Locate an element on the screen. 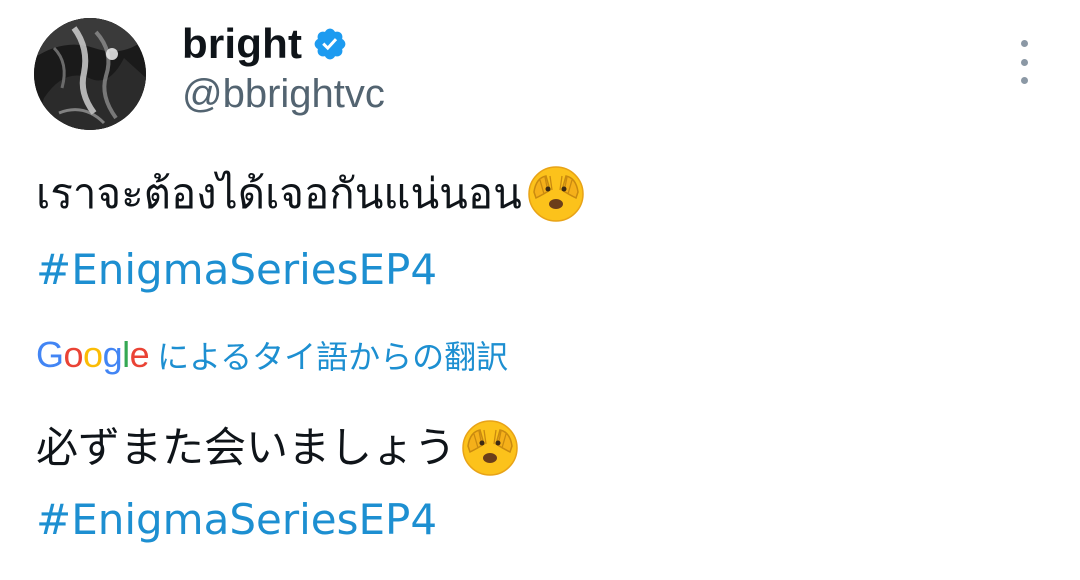  translated-hashtag-line: #EnigmaSeriesEP4 is located at coordinates (236, 520).